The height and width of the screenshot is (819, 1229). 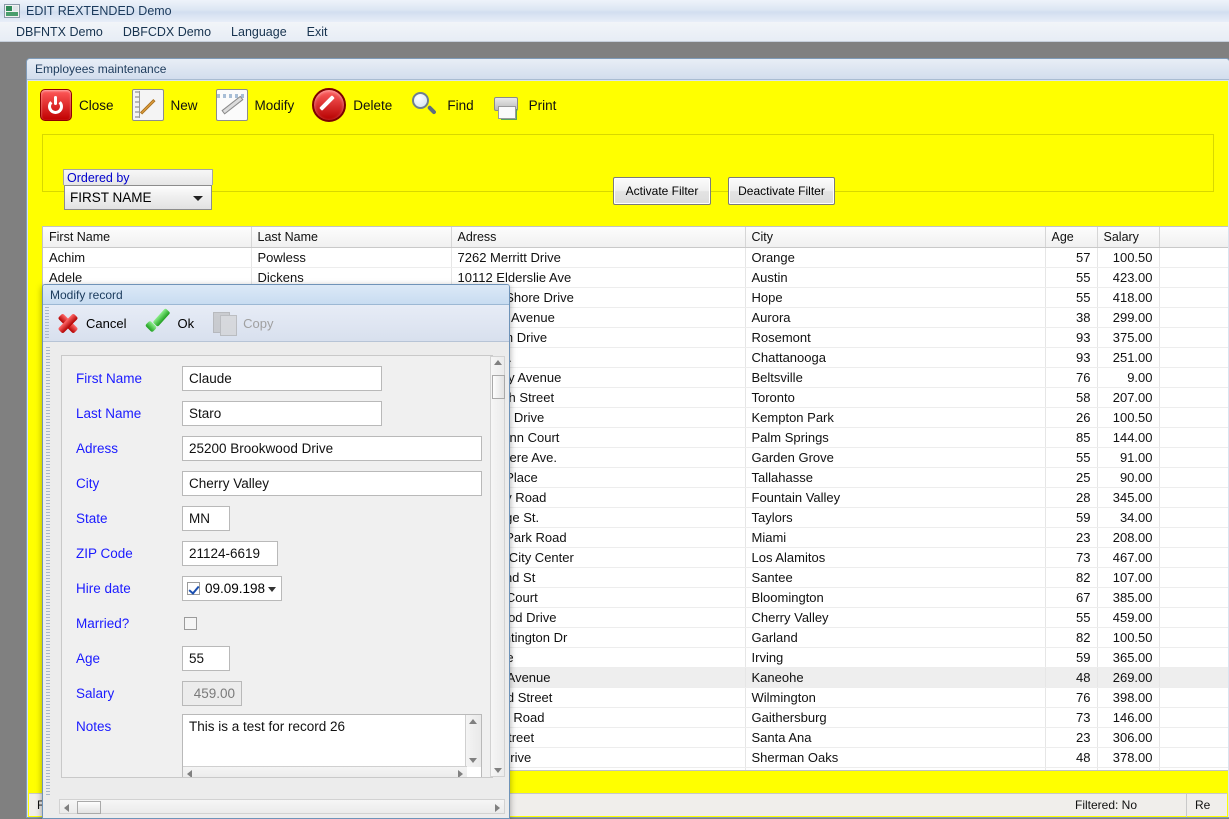 I want to click on column-header-salary: Salary, so click(x=1128, y=237).